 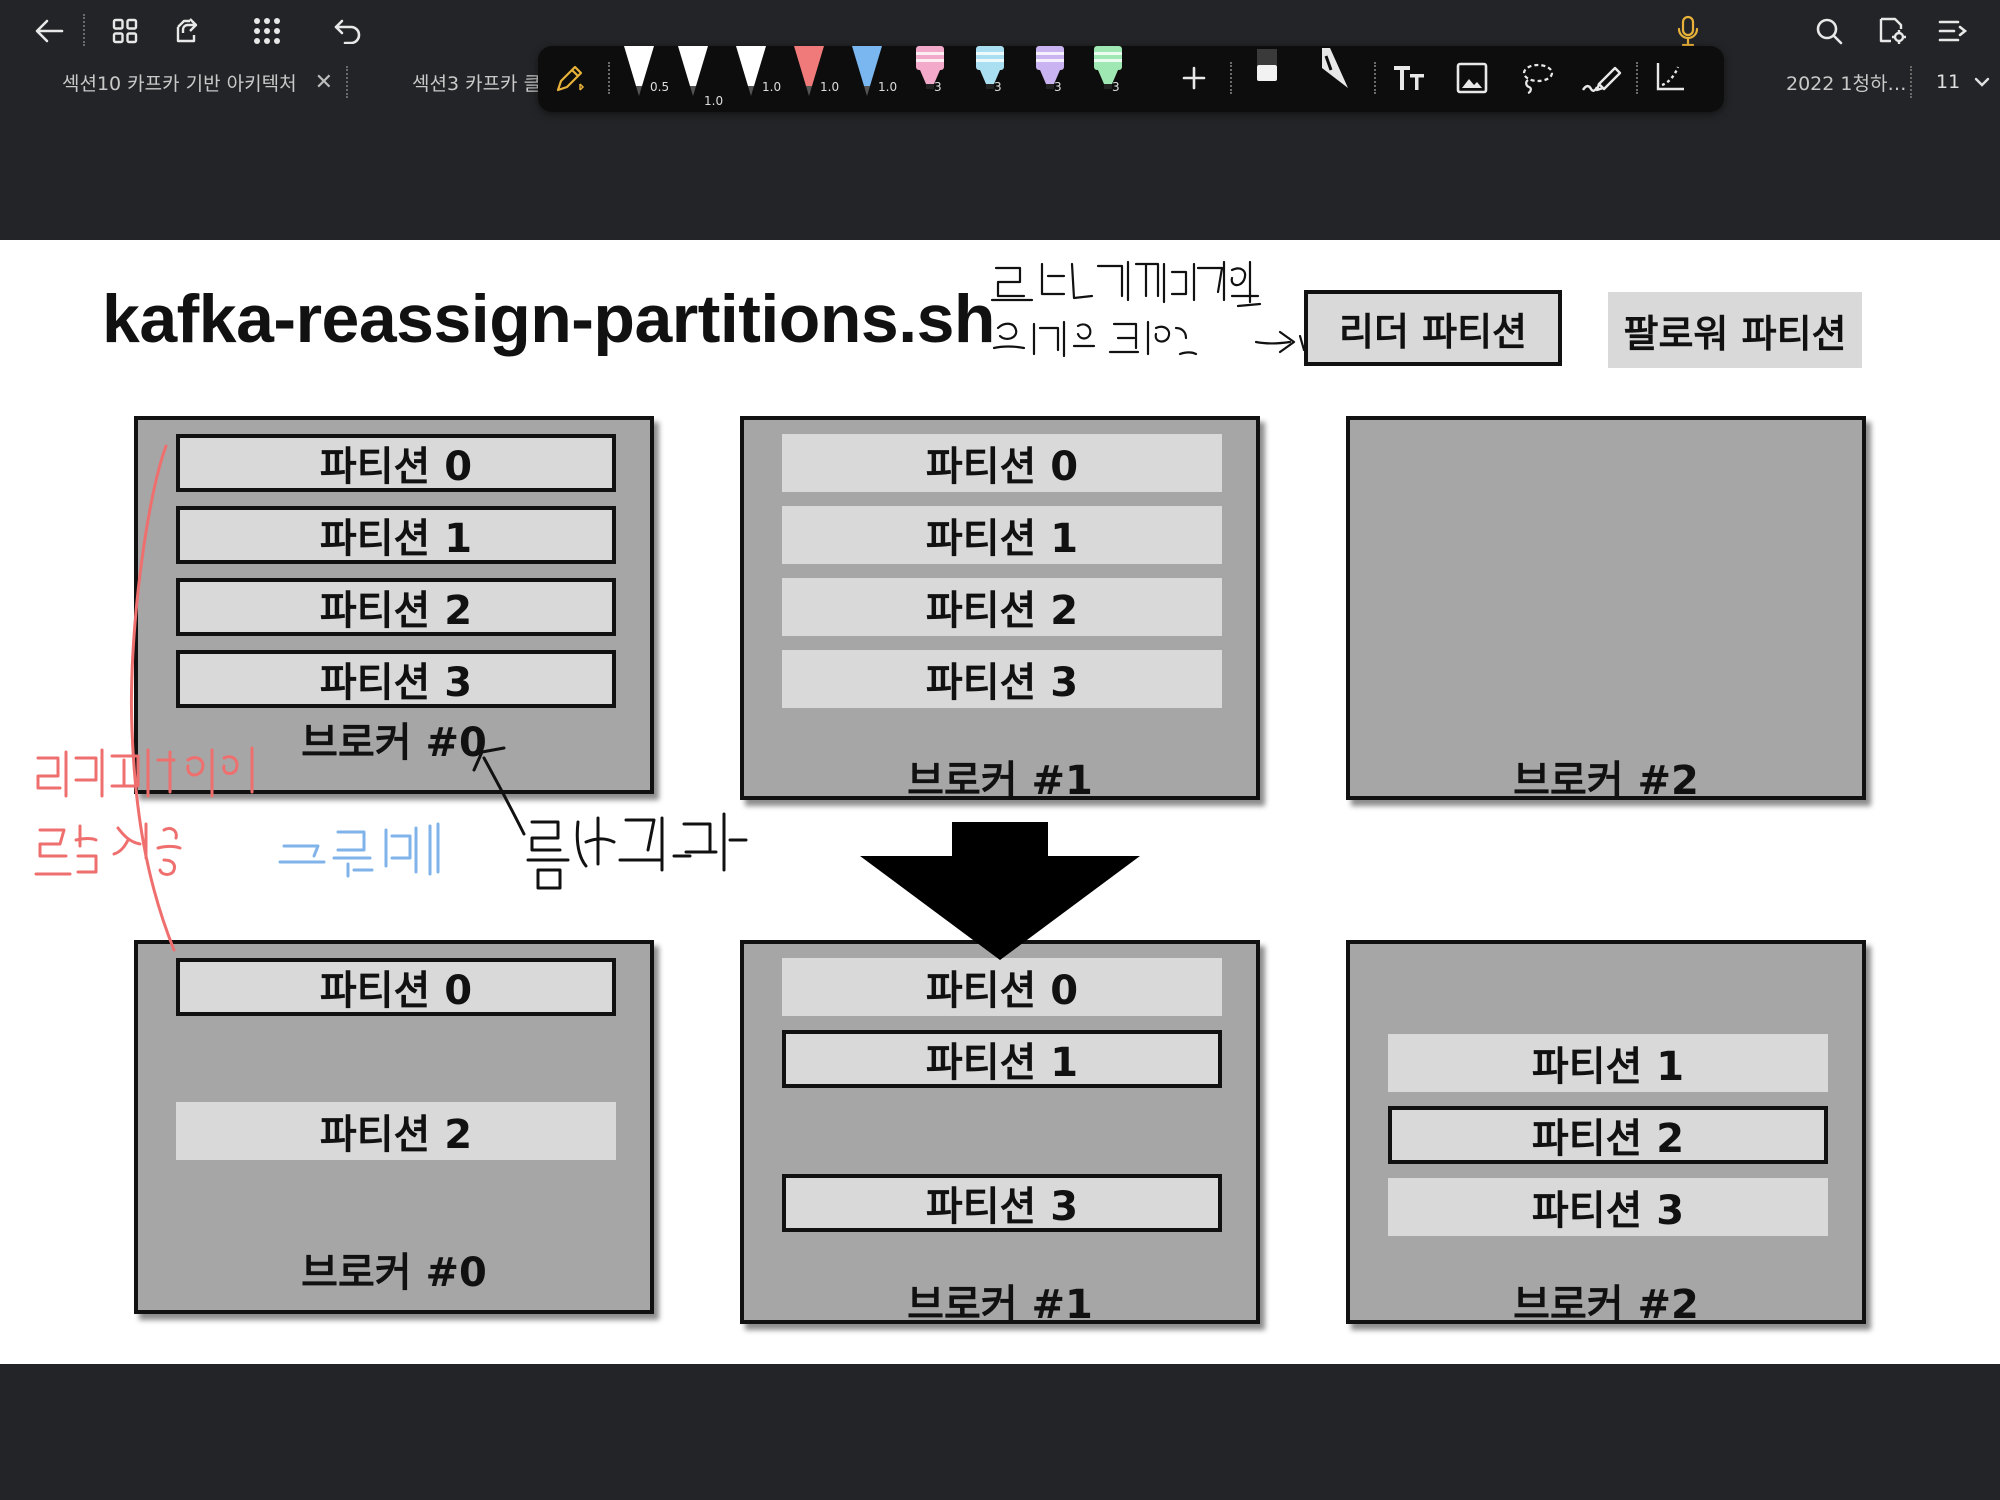 I want to click on lasso-icon, so click(x=1537, y=78).